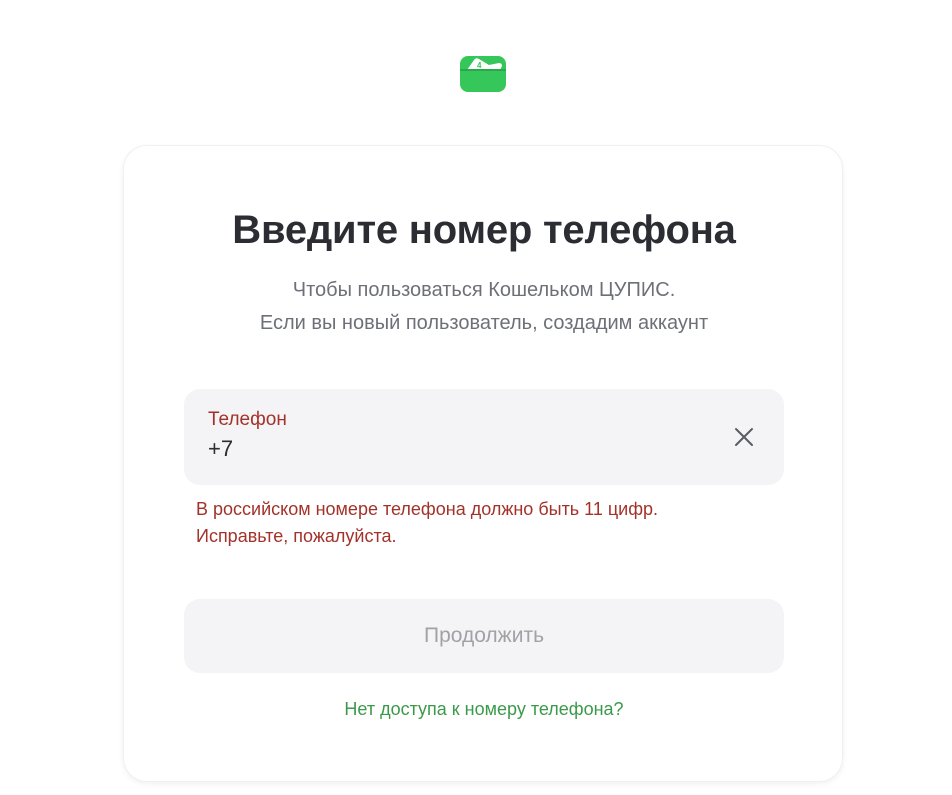  Describe the element at coordinates (484, 437) in the screenshot. I see `phone-field: Телефон +7` at that location.